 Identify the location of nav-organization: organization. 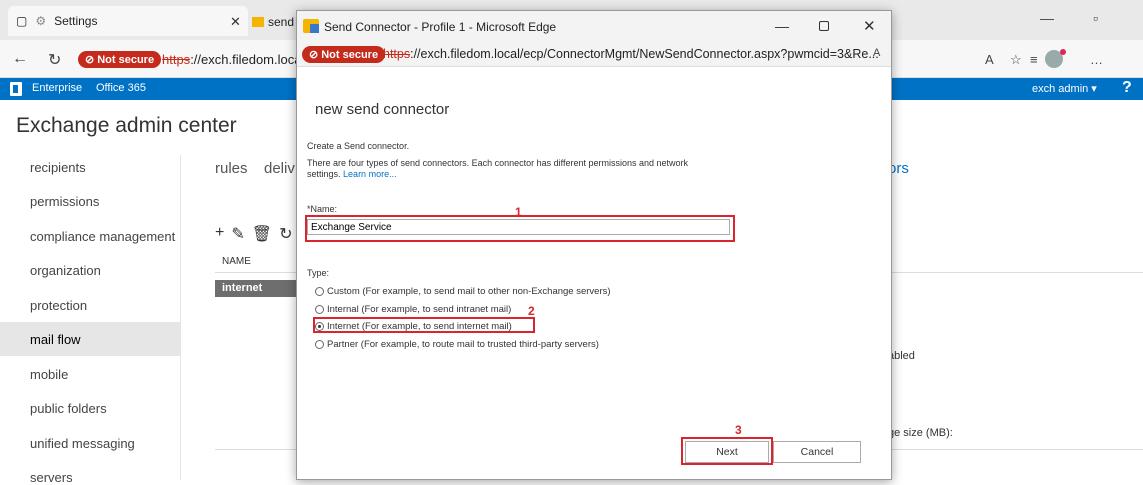
(90, 270).